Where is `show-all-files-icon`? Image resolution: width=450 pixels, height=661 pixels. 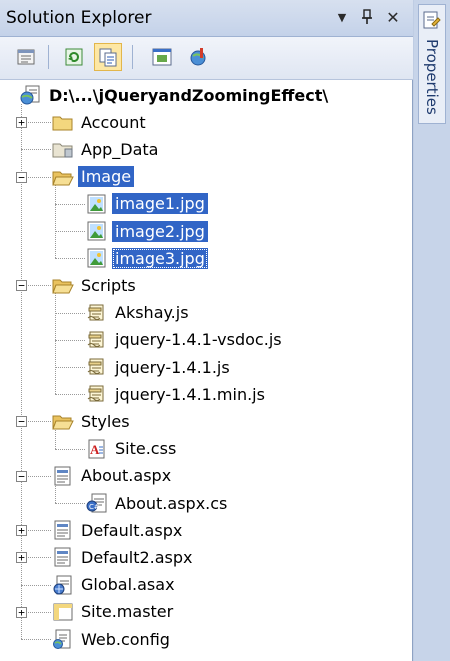
show-all-files-icon is located at coordinates (108, 57).